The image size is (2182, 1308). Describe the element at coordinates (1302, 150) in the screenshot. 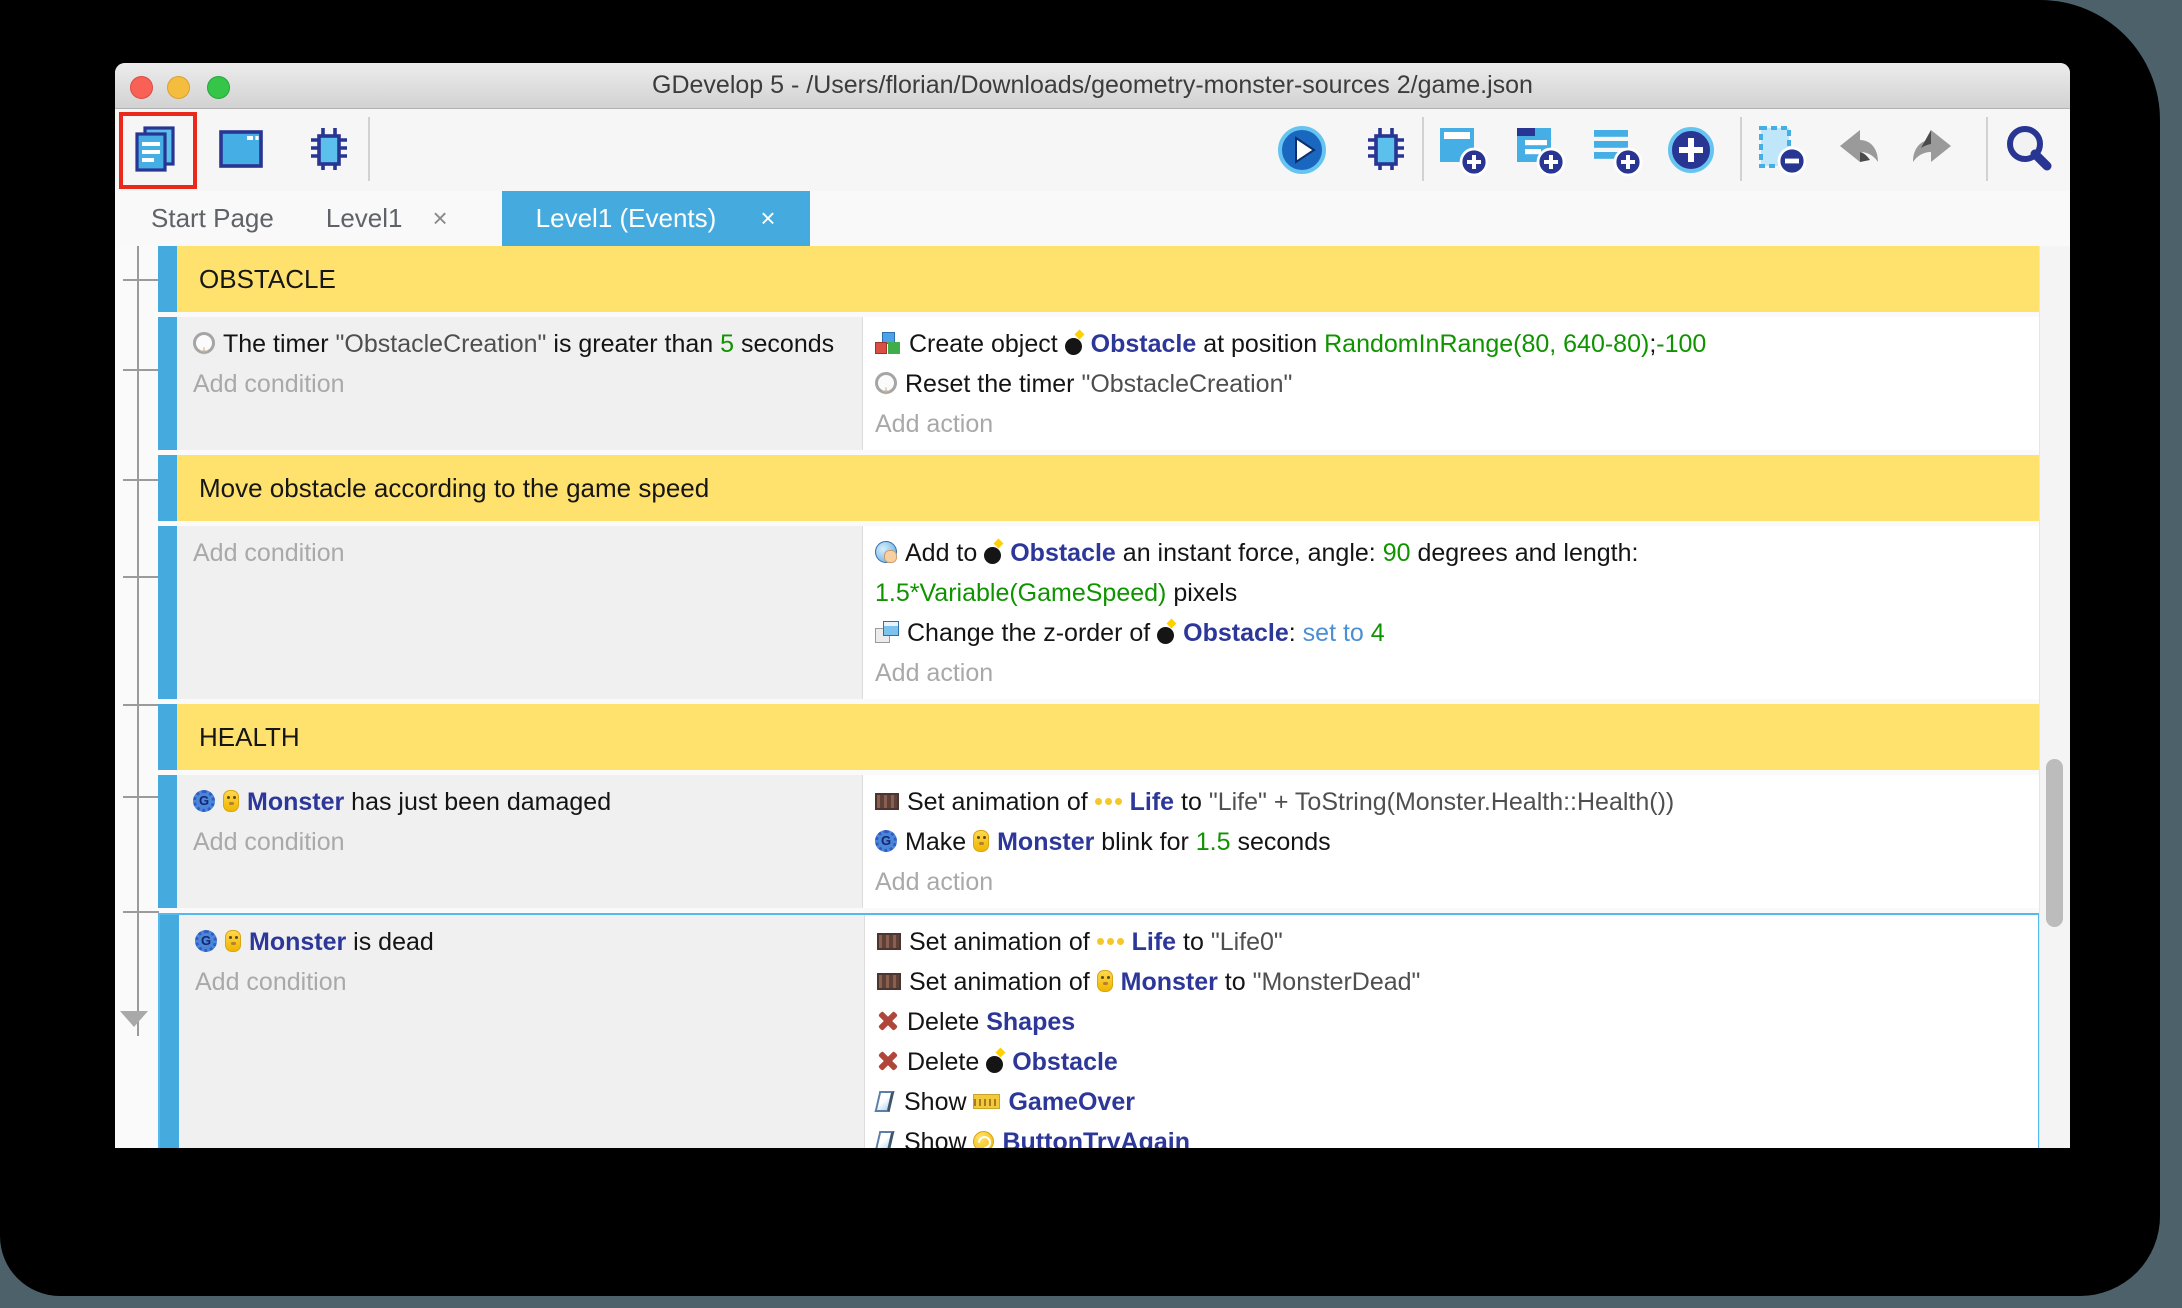

I see `play-icon` at that location.